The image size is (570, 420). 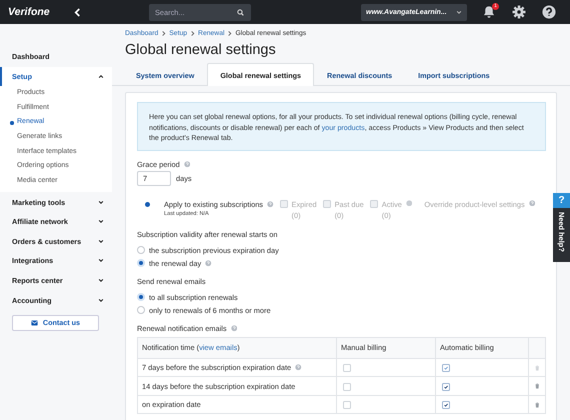 I want to click on bell-icon, so click(x=489, y=12).